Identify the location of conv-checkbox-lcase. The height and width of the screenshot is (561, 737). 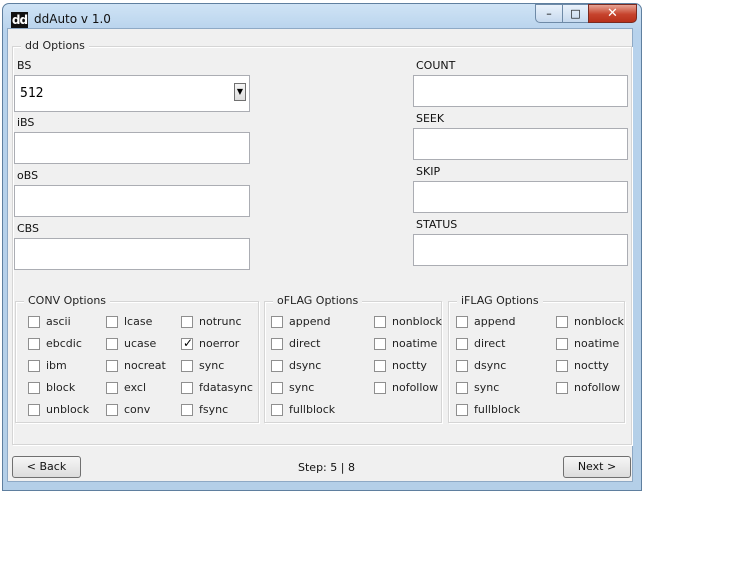
(112, 322).